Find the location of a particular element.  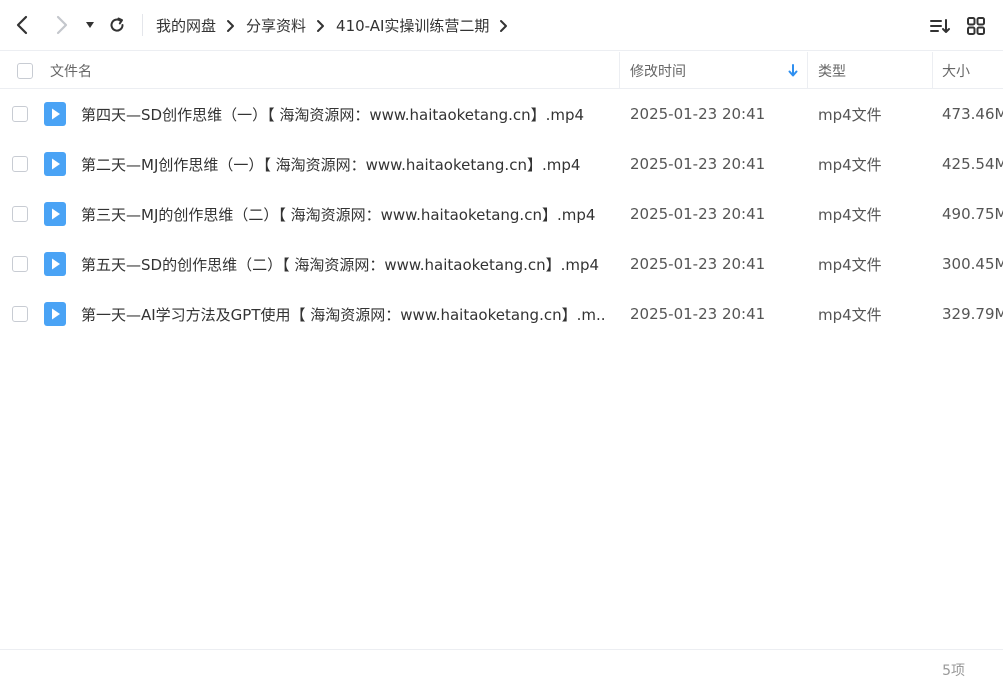

breadcrumb: 我的网盘 分享资料 410-AI实操训练营二期 is located at coordinates (337, 25).